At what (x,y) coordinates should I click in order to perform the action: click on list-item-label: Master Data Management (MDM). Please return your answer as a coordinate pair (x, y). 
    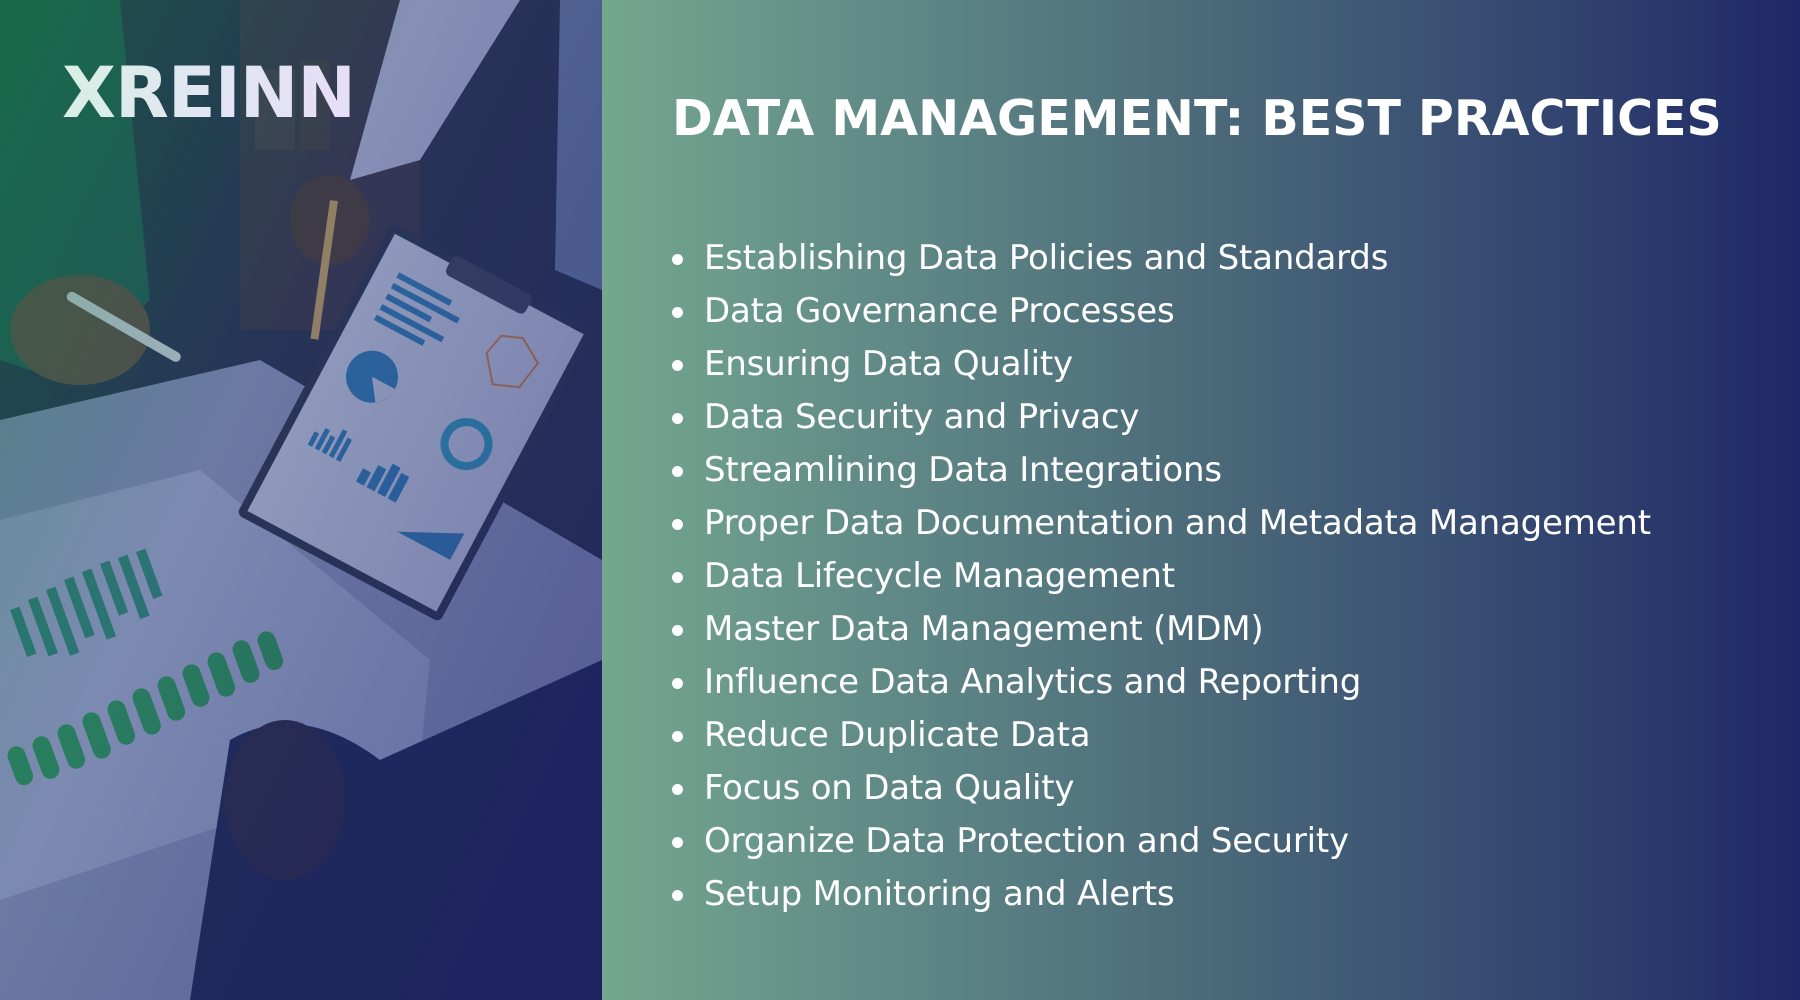
    Looking at the image, I should click on (984, 629).